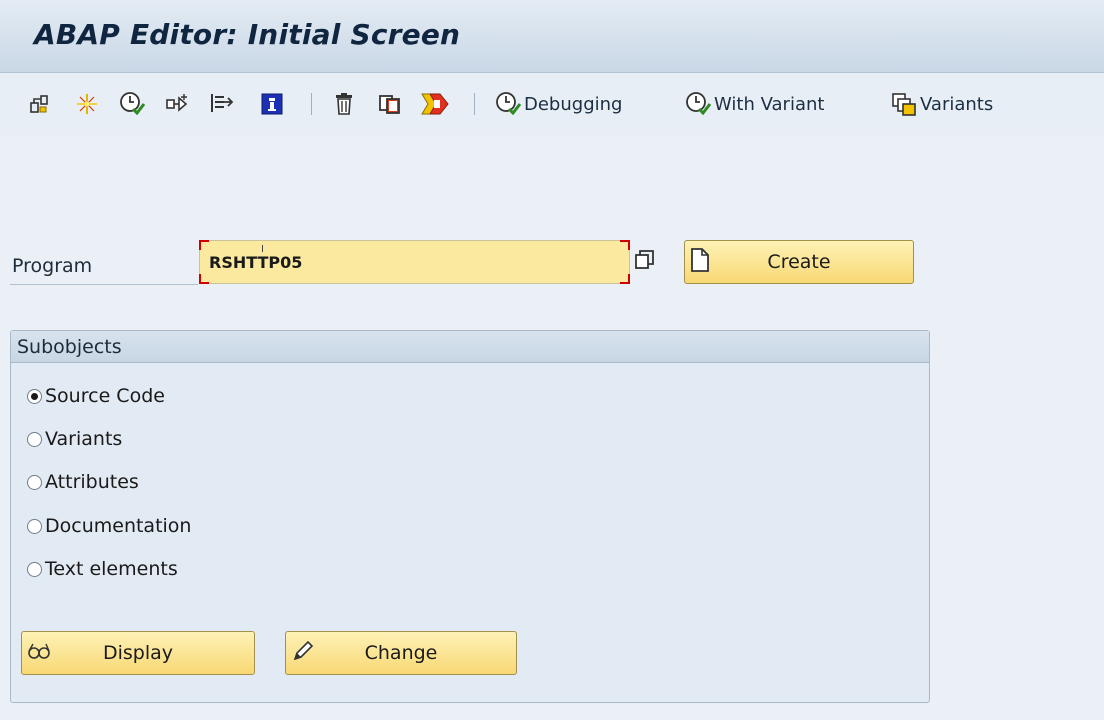  I want to click on radio-label: Attributes, so click(92, 482).